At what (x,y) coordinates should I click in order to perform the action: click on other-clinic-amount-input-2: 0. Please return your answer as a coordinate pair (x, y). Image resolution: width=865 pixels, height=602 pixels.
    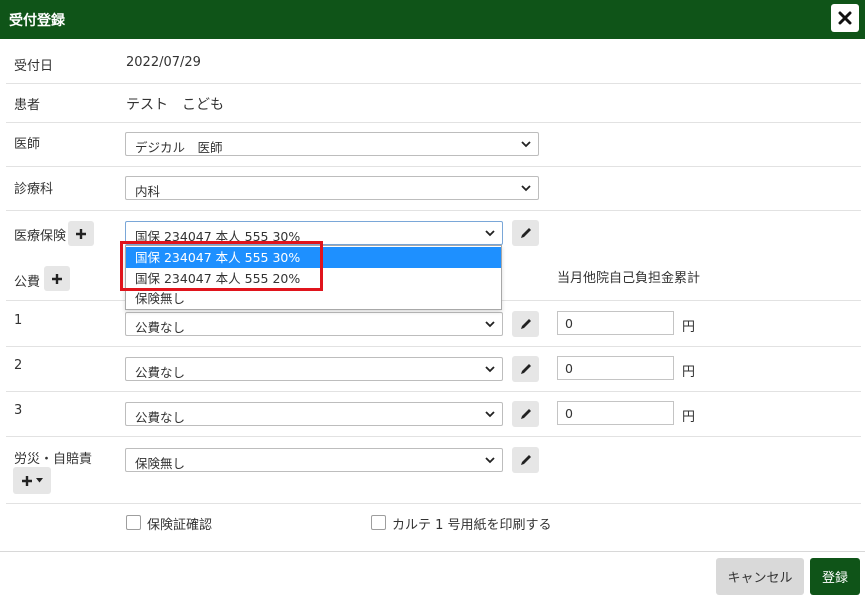
    Looking at the image, I should click on (615, 368).